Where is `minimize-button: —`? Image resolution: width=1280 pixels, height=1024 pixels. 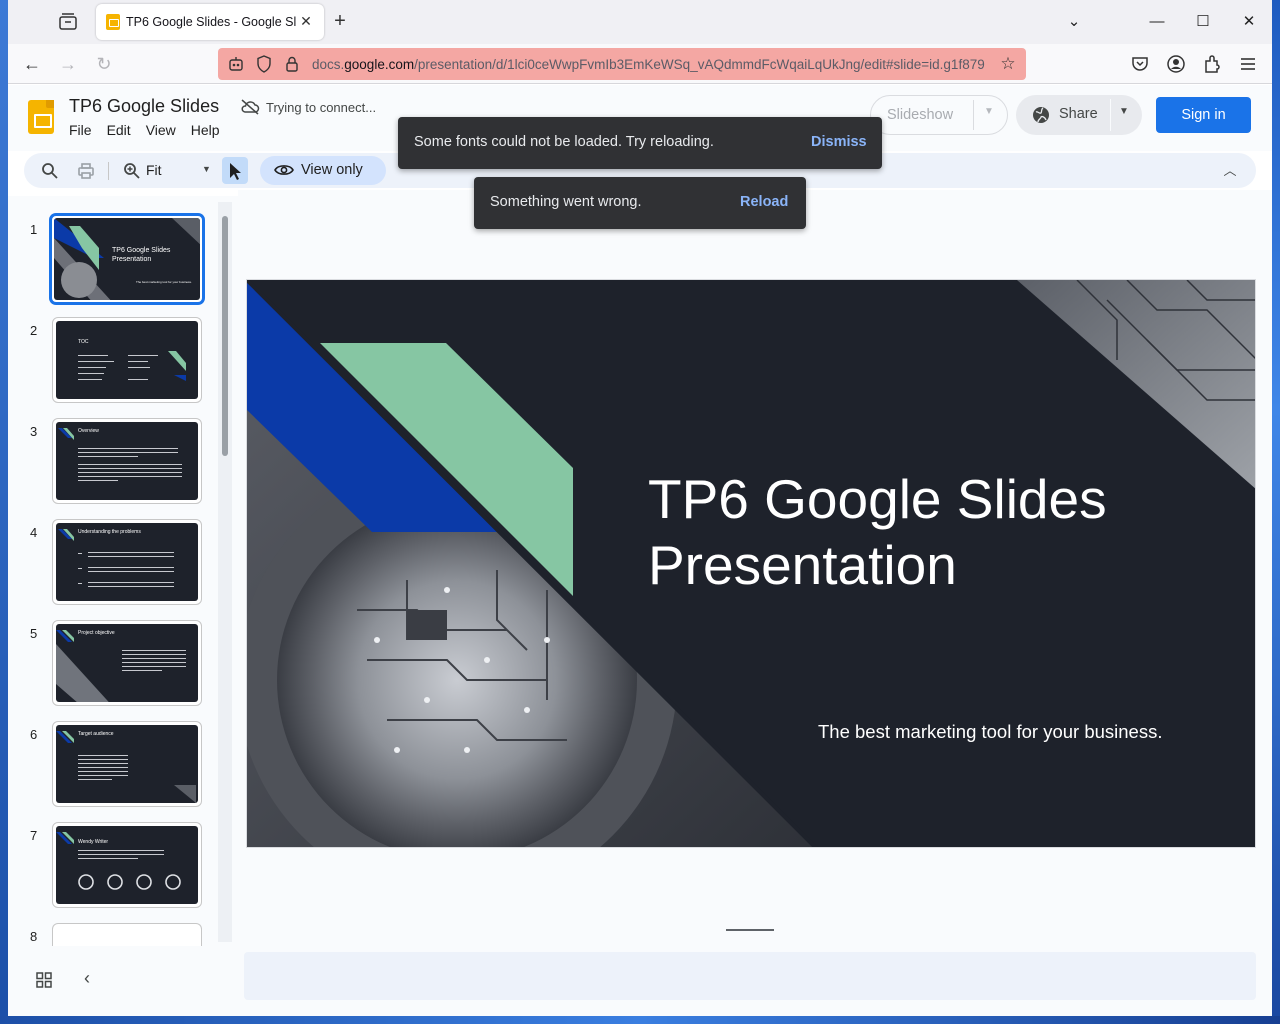
minimize-button: — is located at coordinates (1157, 22).